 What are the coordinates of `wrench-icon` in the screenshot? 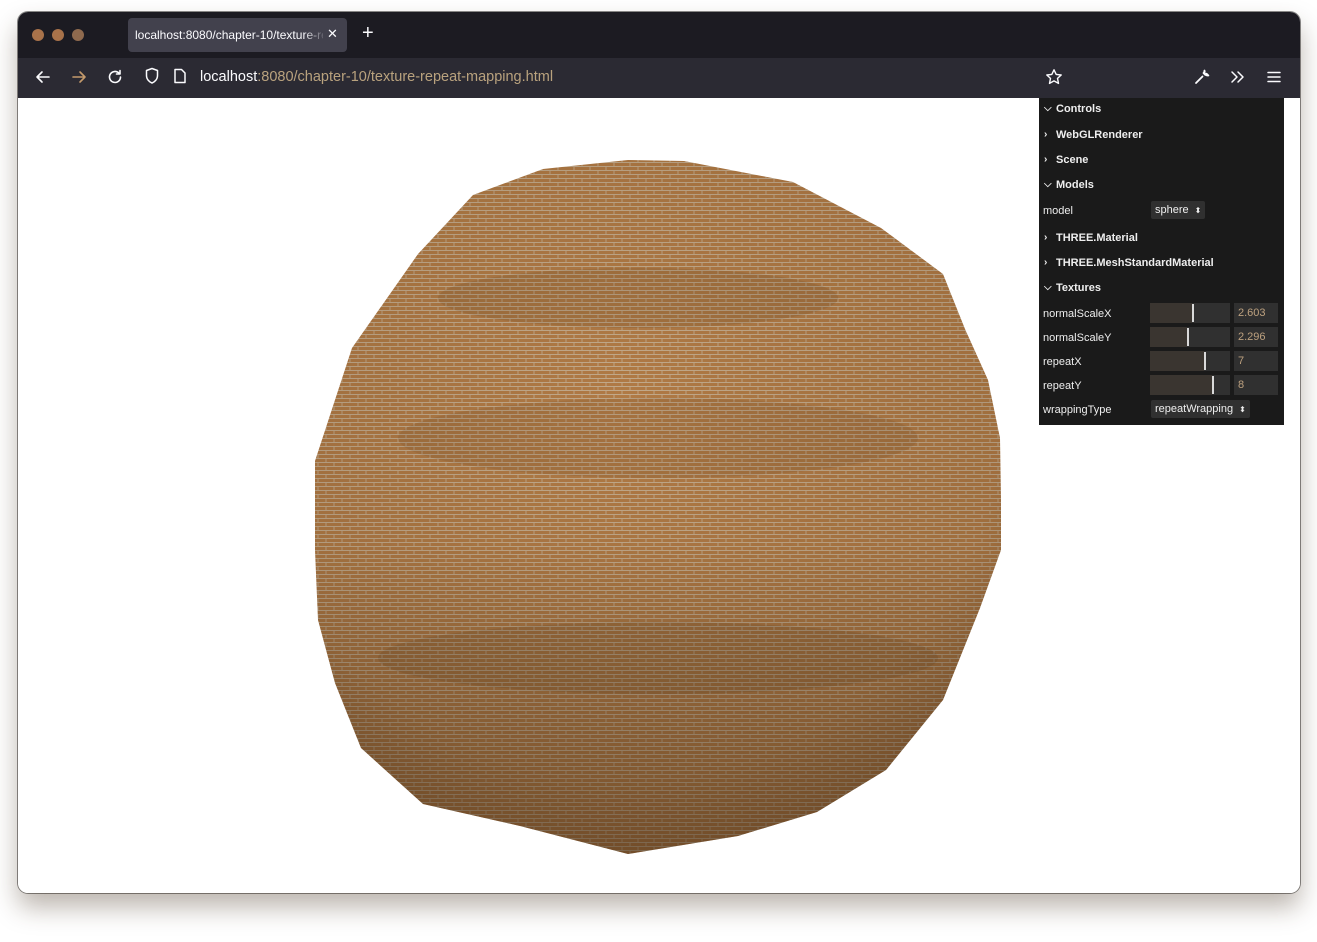 It's located at (1202, 77).